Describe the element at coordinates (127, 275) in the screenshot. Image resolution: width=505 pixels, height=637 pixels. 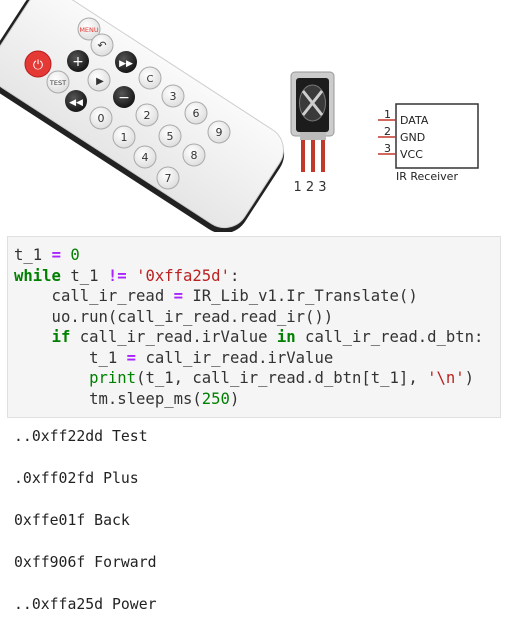
I see `code-line-2: while t_1 != '0xffa25d':` at that location.